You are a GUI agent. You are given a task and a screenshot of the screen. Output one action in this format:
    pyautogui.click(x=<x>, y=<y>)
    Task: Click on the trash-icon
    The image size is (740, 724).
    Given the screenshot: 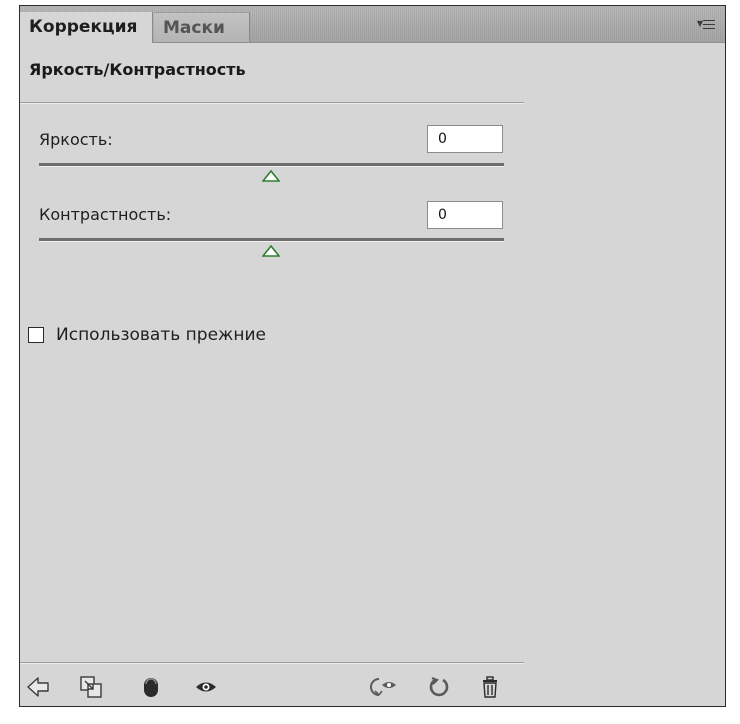 What is the action you would take?
    pyautogui.click(x=490, y=687)
    